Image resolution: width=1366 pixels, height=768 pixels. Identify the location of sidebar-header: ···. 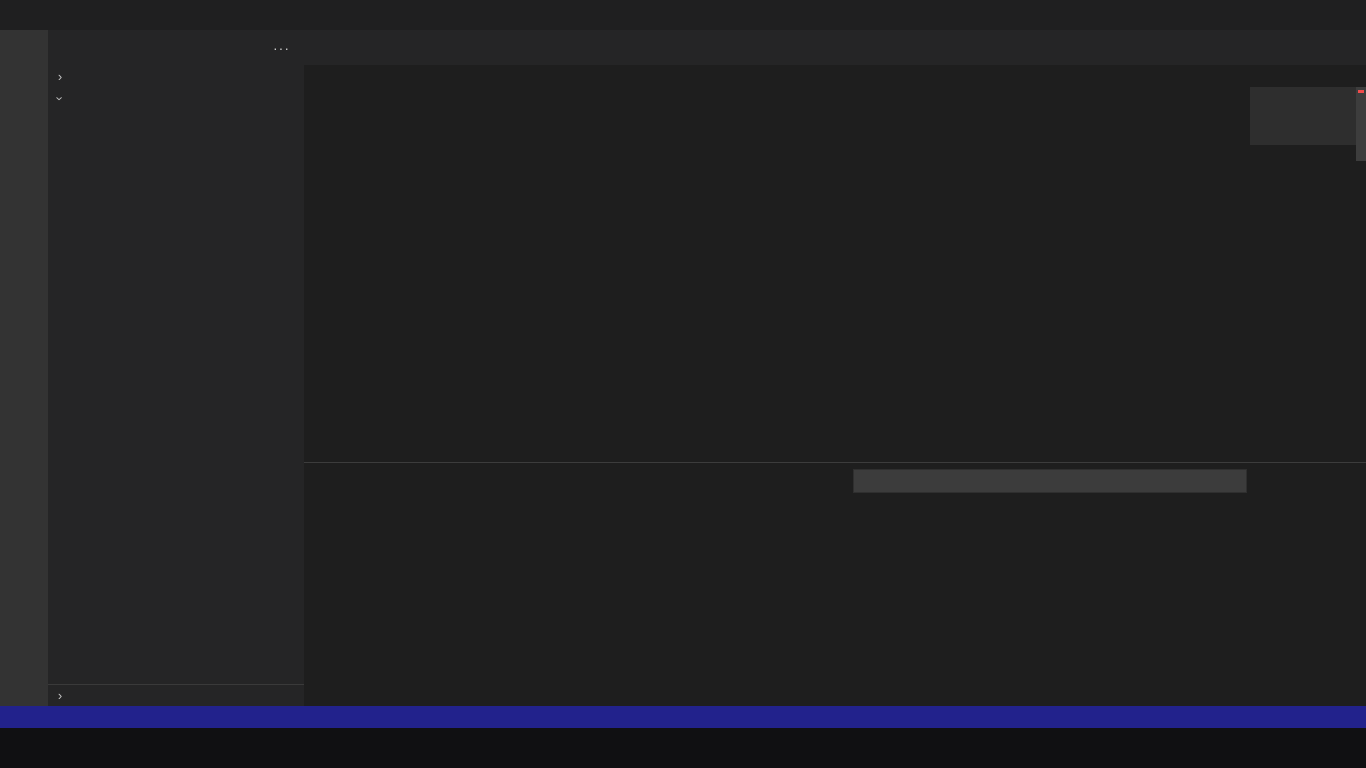
(176, 47).